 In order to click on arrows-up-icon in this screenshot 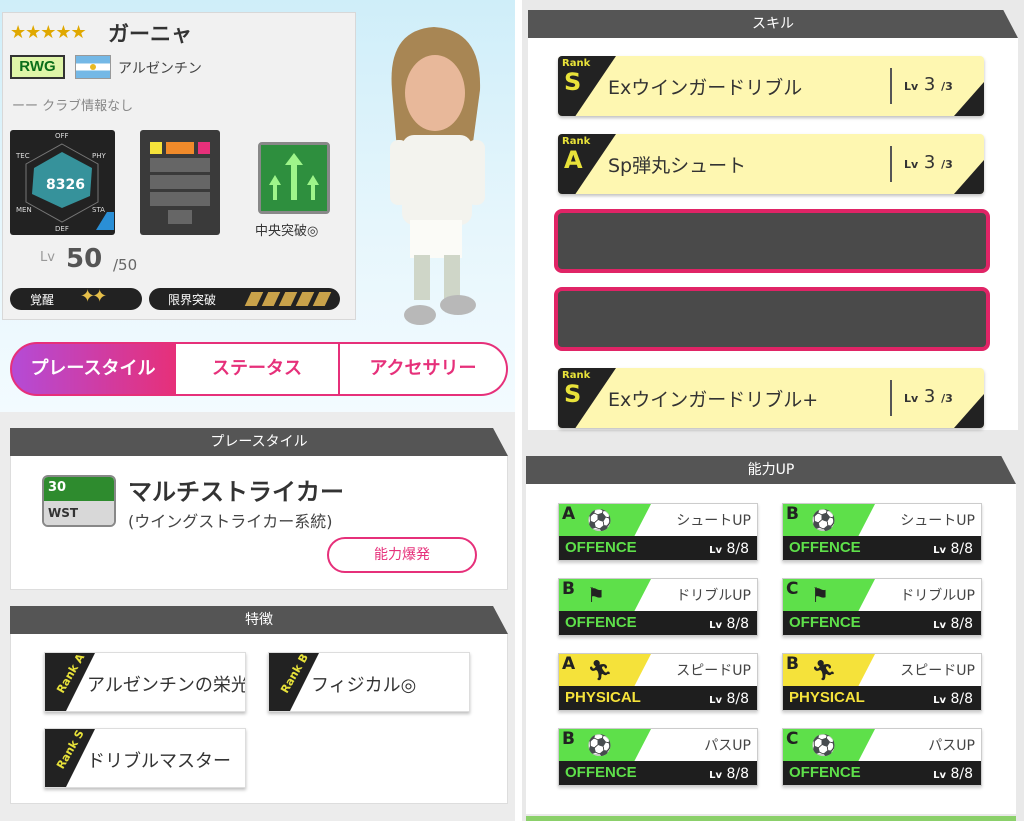, I will do `click(294, 178)`.